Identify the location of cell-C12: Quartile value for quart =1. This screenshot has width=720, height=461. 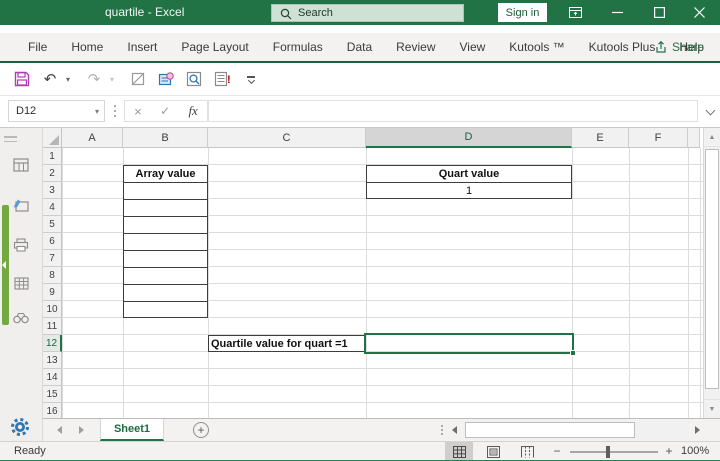
(287, 343).